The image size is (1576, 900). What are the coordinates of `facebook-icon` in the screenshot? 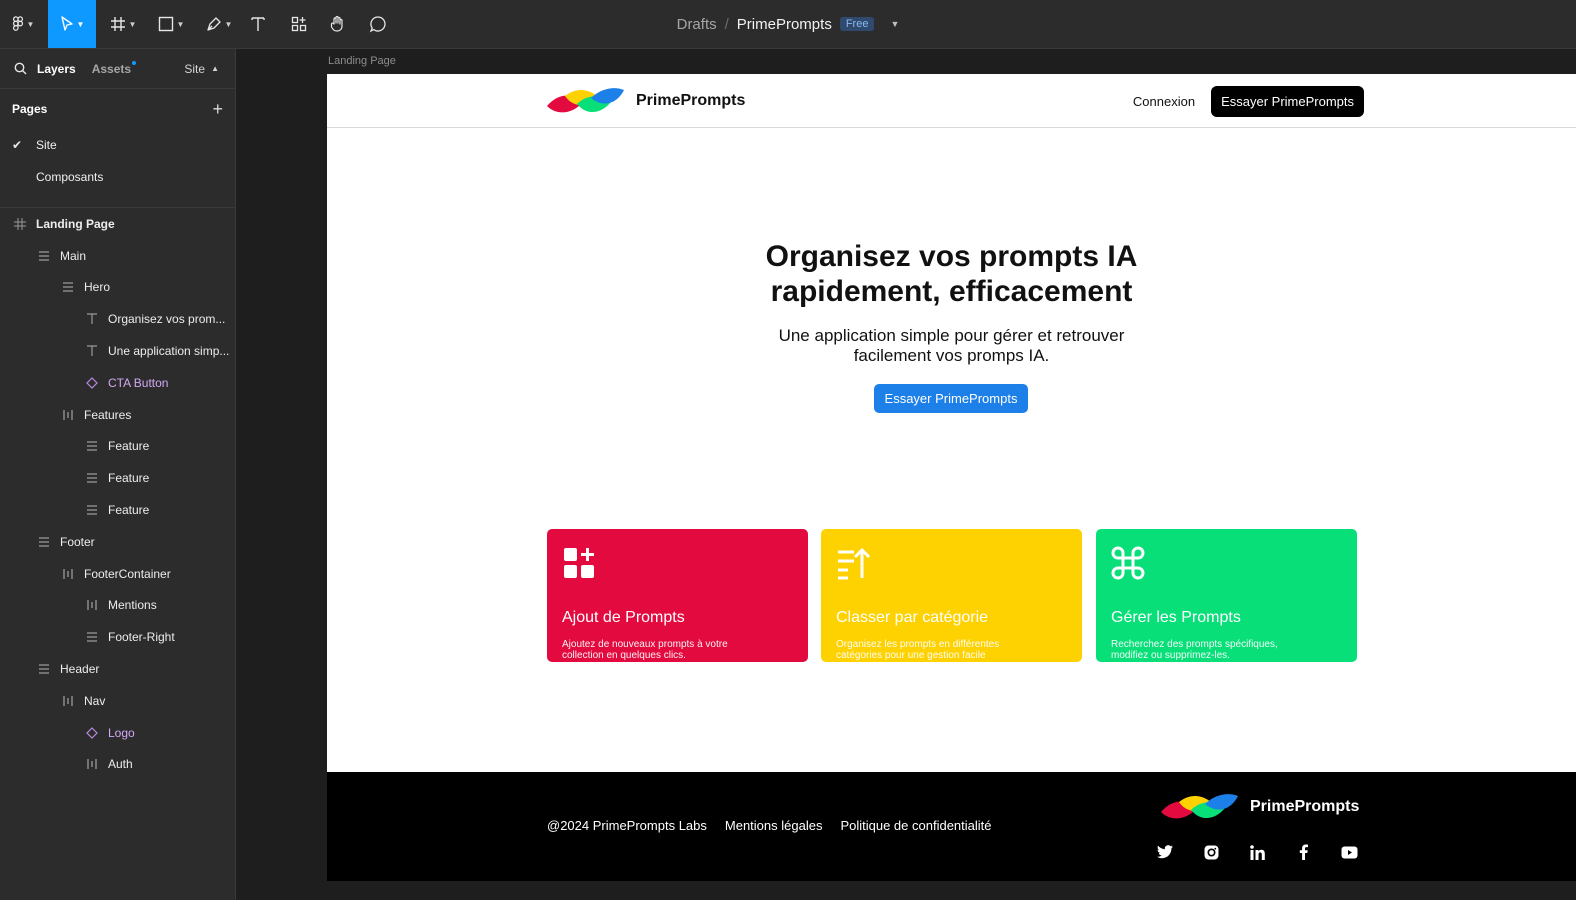 It's located at (1303, 852).